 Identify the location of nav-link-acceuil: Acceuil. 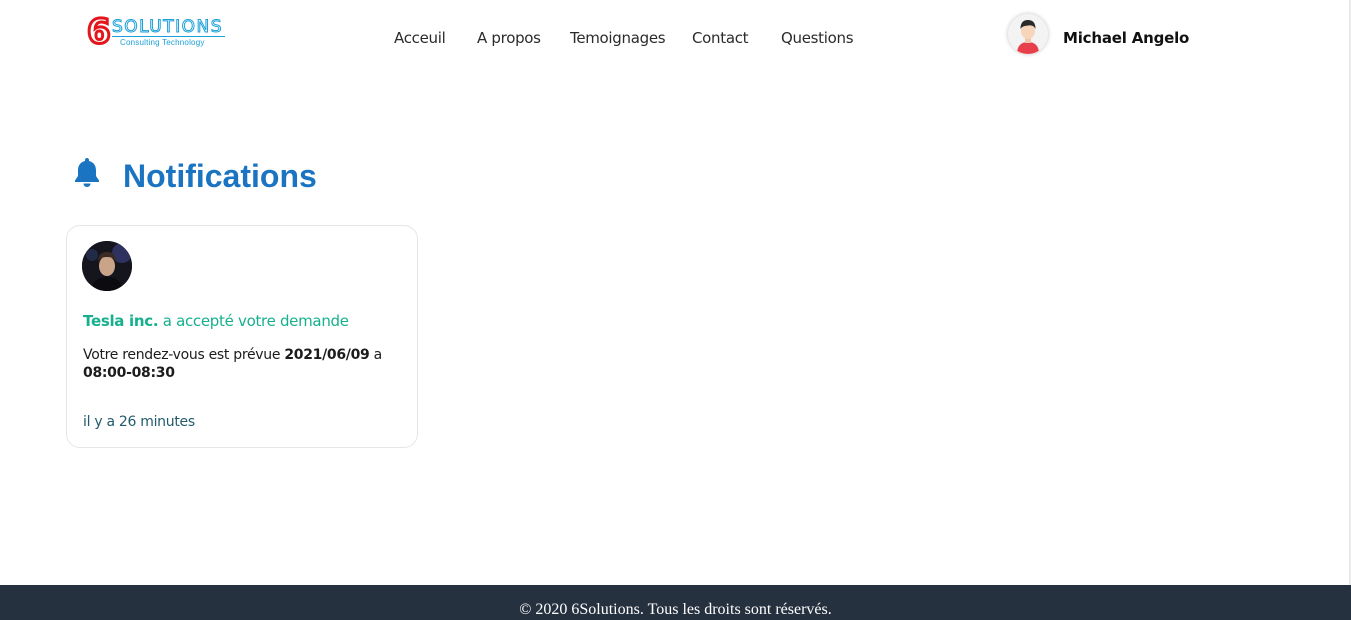
(420, 38).